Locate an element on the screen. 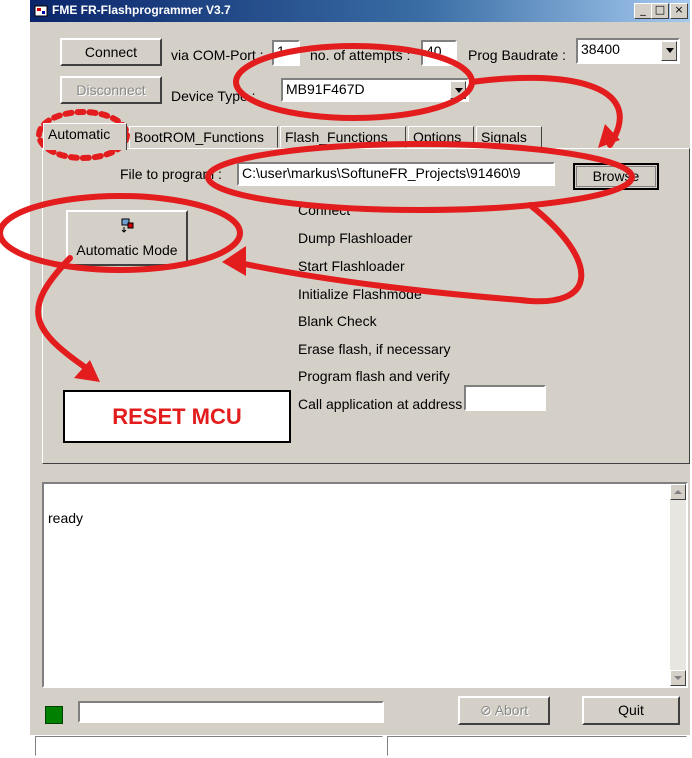  title-bar: FME FR-Flashprogrammer V3.7 _ □ × is located at coordinates (360, 11).